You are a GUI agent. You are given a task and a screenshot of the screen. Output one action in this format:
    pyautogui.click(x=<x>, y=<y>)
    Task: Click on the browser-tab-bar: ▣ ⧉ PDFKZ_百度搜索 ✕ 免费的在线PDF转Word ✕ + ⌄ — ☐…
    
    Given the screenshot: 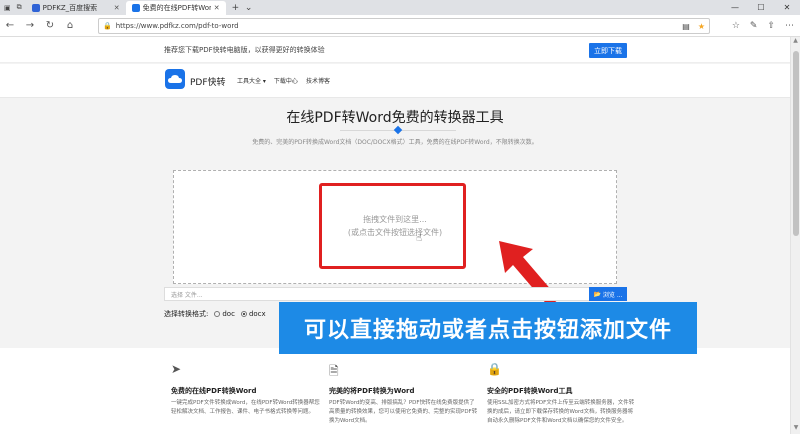 What is the action you would take?
    pyautogui.click(x=400, y=7)
    